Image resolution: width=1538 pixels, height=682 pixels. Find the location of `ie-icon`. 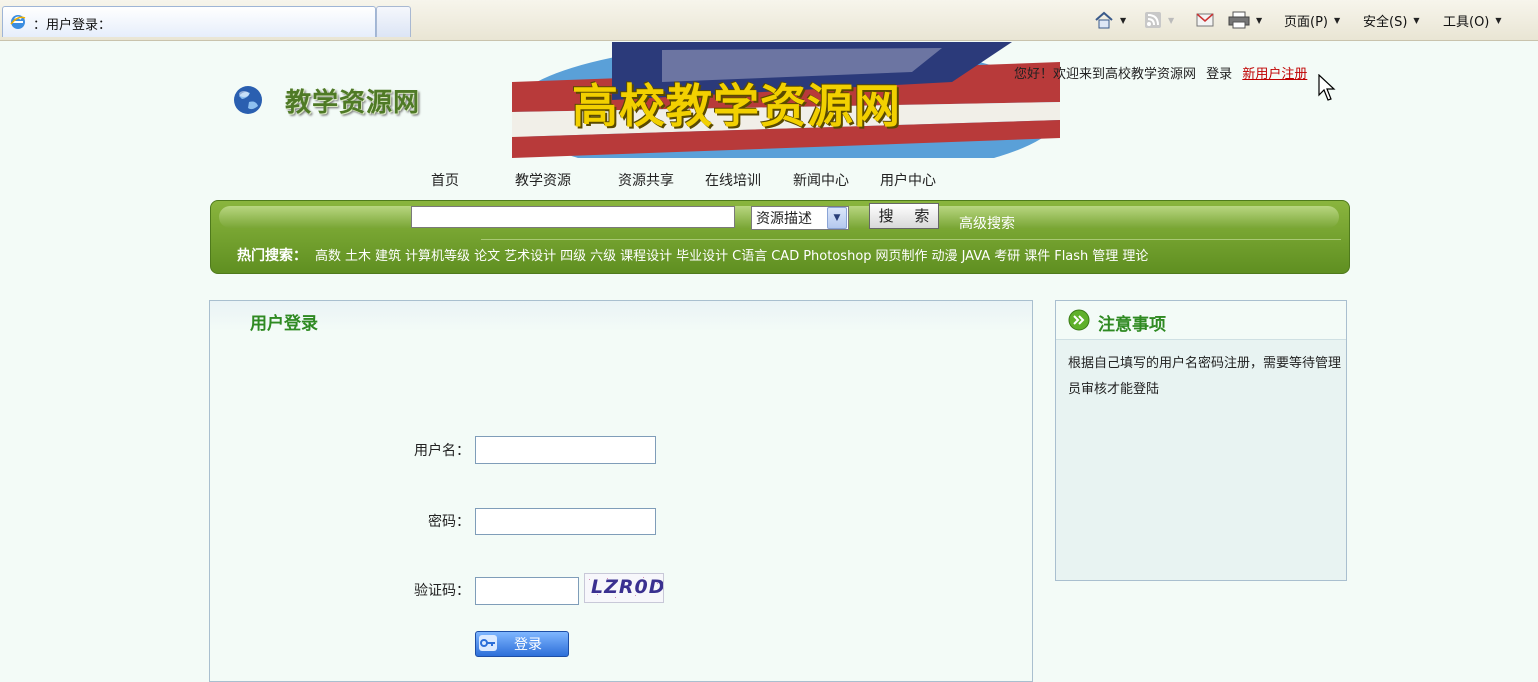

ie-icon is located at coordinates (18, 22).